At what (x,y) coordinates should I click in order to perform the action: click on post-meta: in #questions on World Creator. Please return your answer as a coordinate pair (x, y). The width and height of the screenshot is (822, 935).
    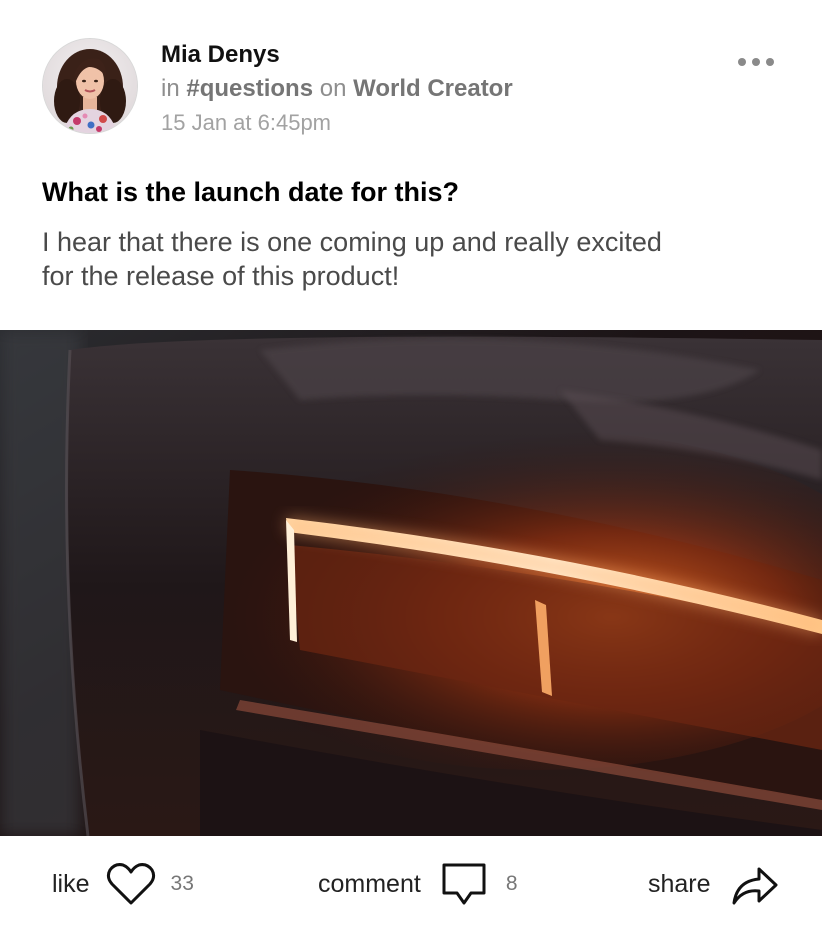
    Looking at the image, I should click on (337, 89).